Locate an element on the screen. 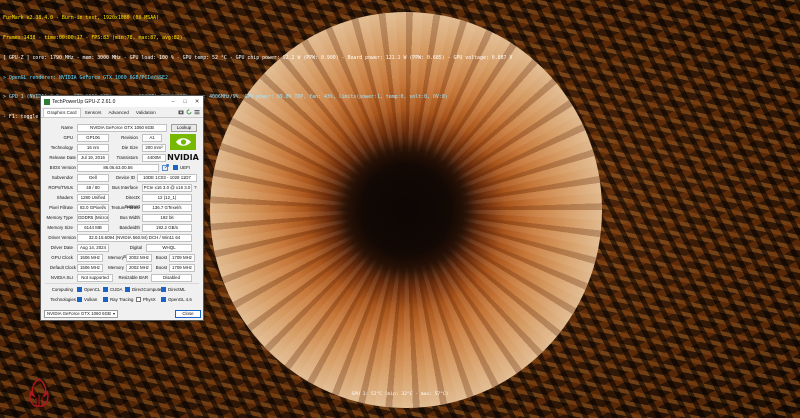  deviceid-value: 10DE 1C03 - 1028 11D7 is located at coordinates (167, 177).